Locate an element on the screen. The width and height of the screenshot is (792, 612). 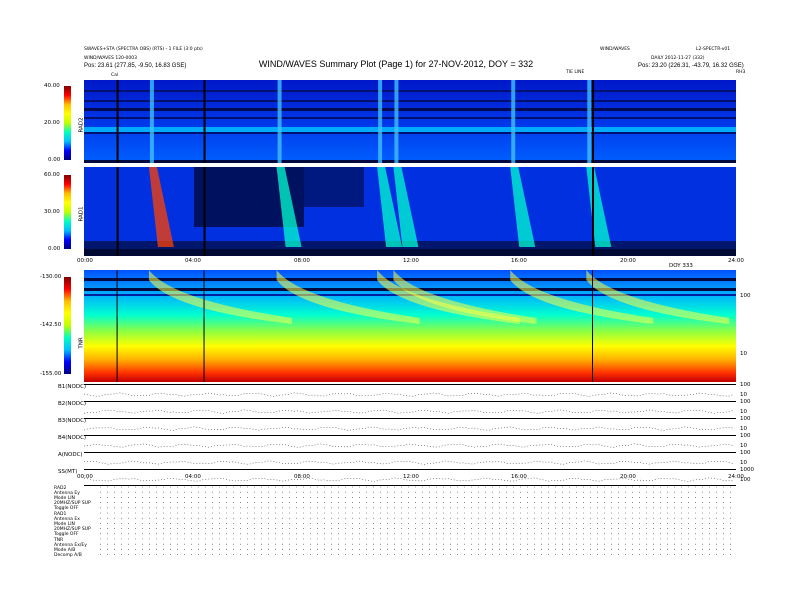
tnr-corner-label: DOY 333 is located at coordinates (681, 266).